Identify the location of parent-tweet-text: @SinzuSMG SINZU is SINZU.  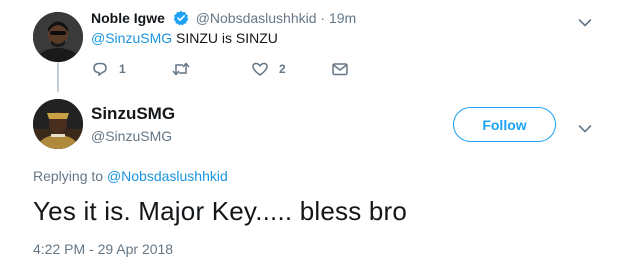
(184, 38).